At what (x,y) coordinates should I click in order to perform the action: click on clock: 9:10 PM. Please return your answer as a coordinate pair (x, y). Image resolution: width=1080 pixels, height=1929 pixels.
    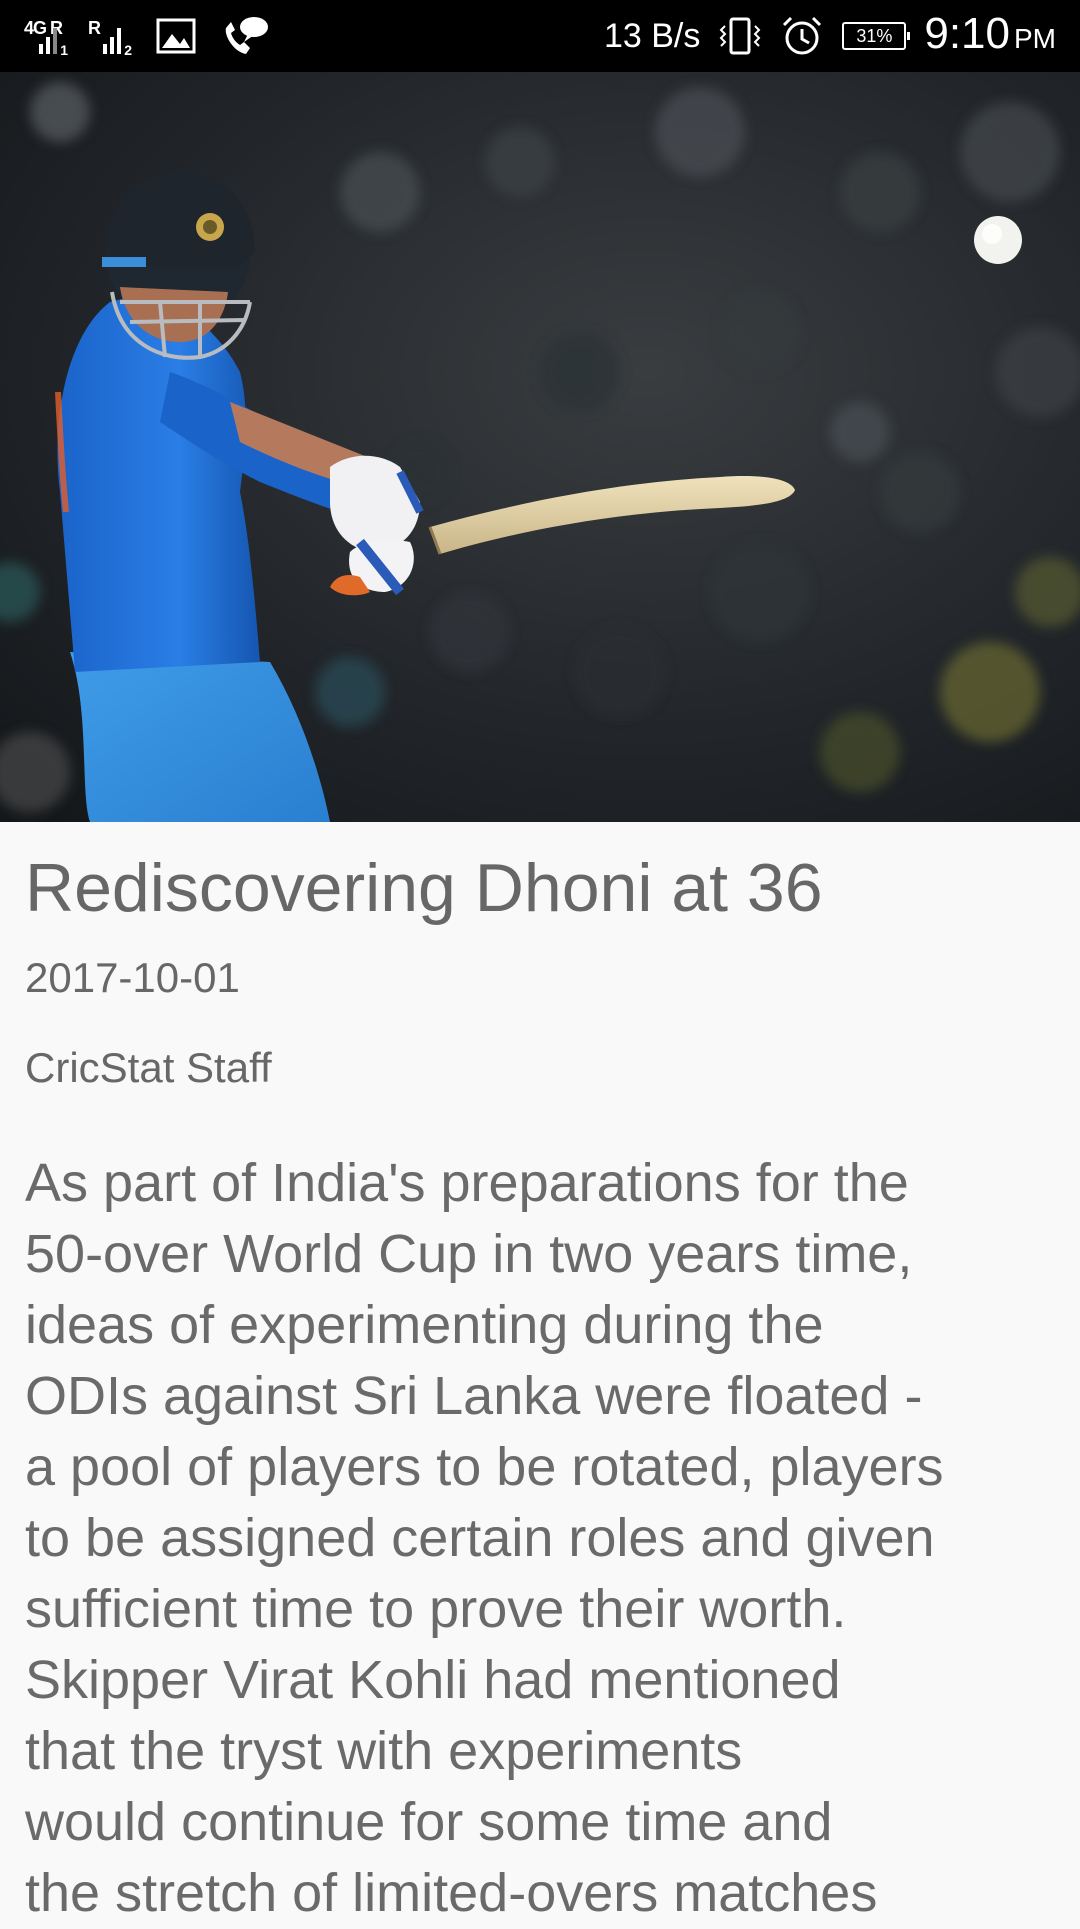
    Looking at the image, I should click on (990, 33).